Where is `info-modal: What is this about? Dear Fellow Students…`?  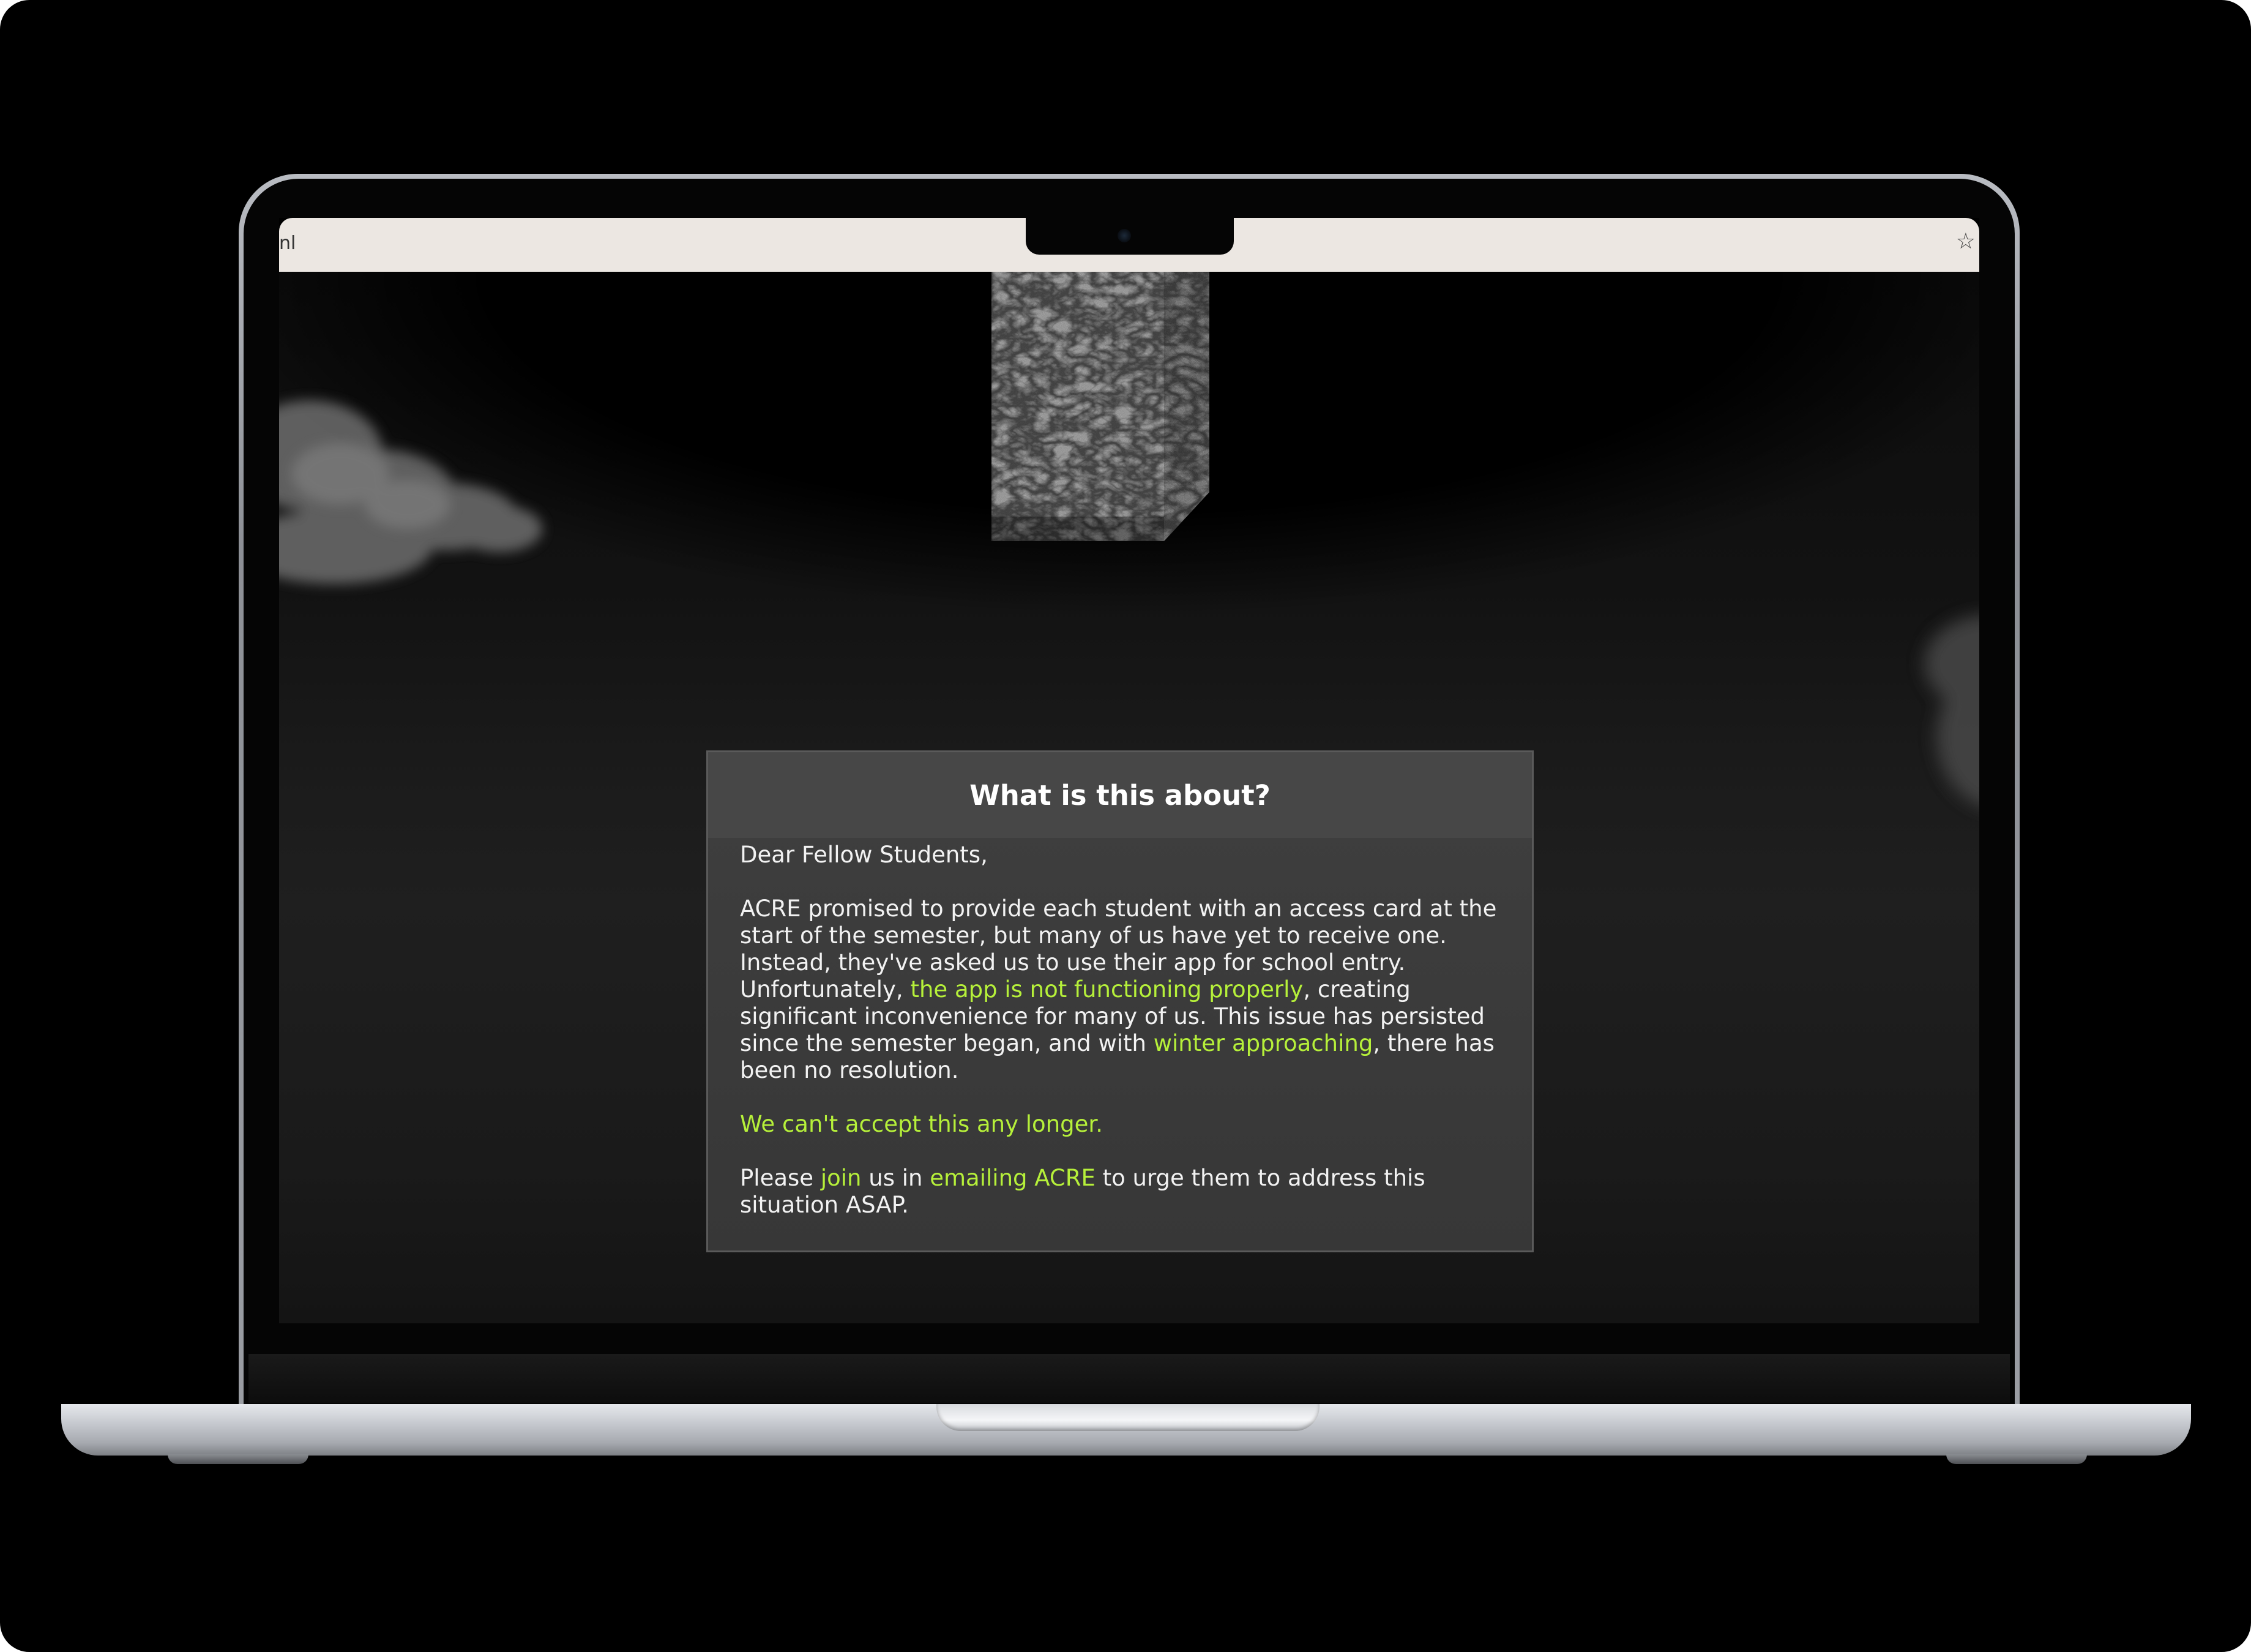 info-modal: What is this about? Dear Fellow Students… is located at coordinates (1120, 1001).